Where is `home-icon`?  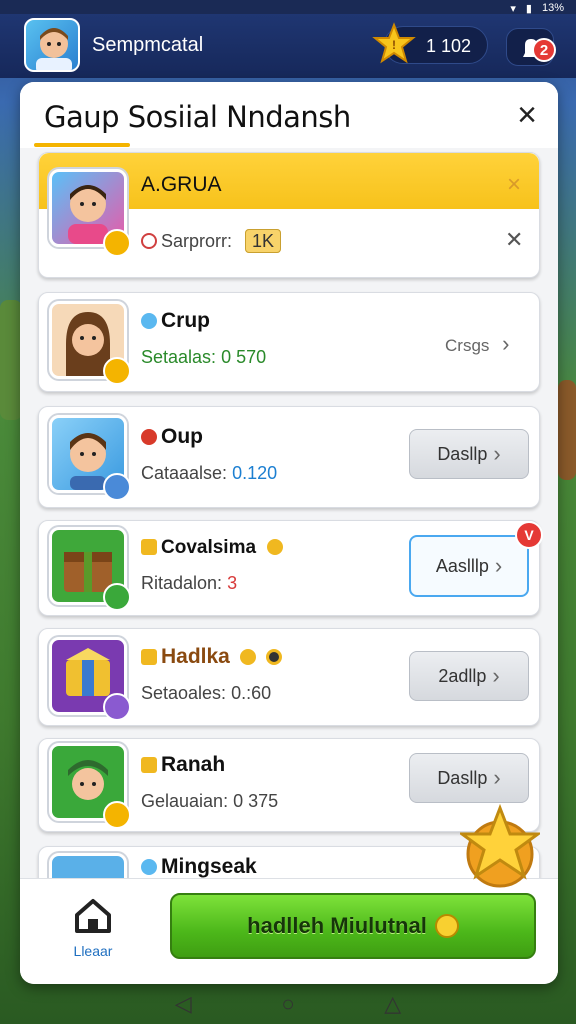
home-icon is located at coordinates (93, 916).